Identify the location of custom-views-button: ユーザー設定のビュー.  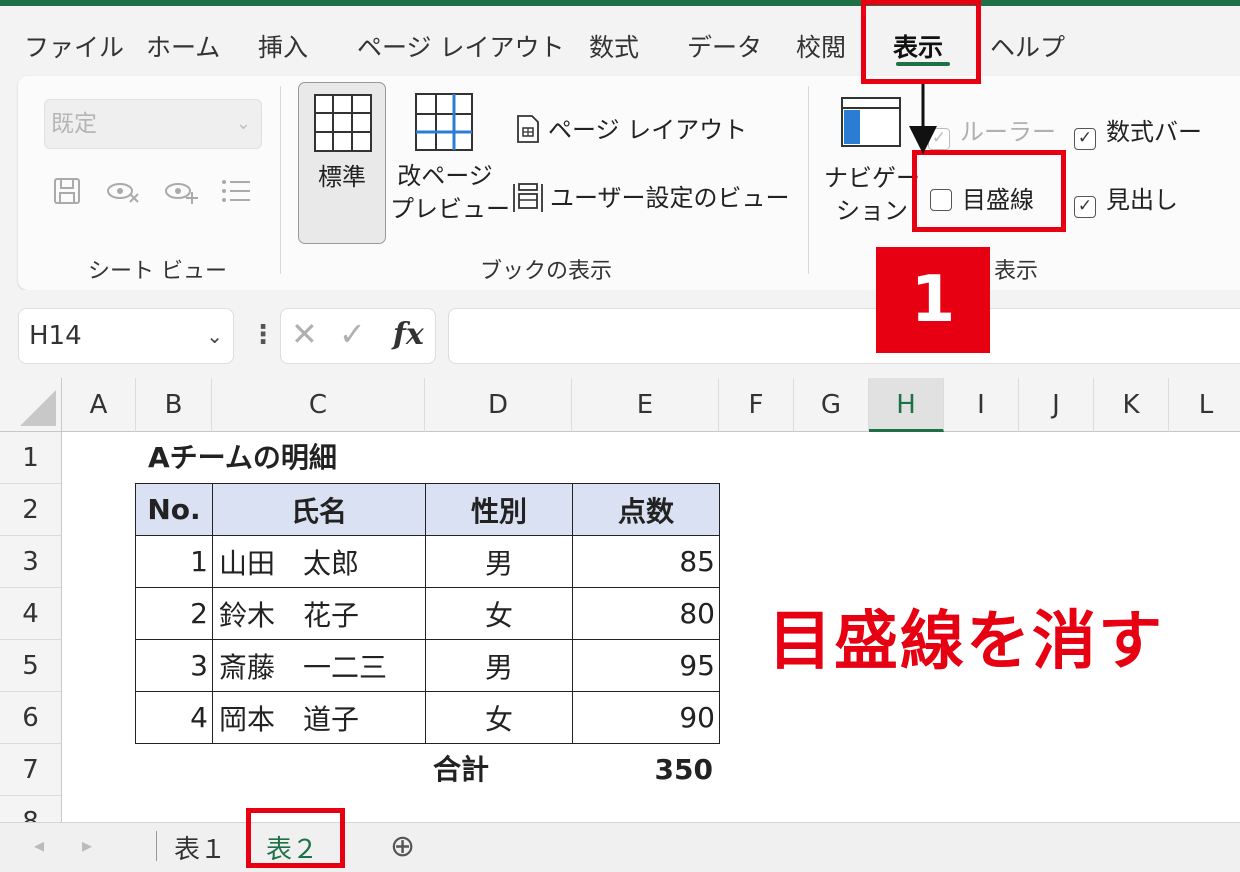
(651, 196).